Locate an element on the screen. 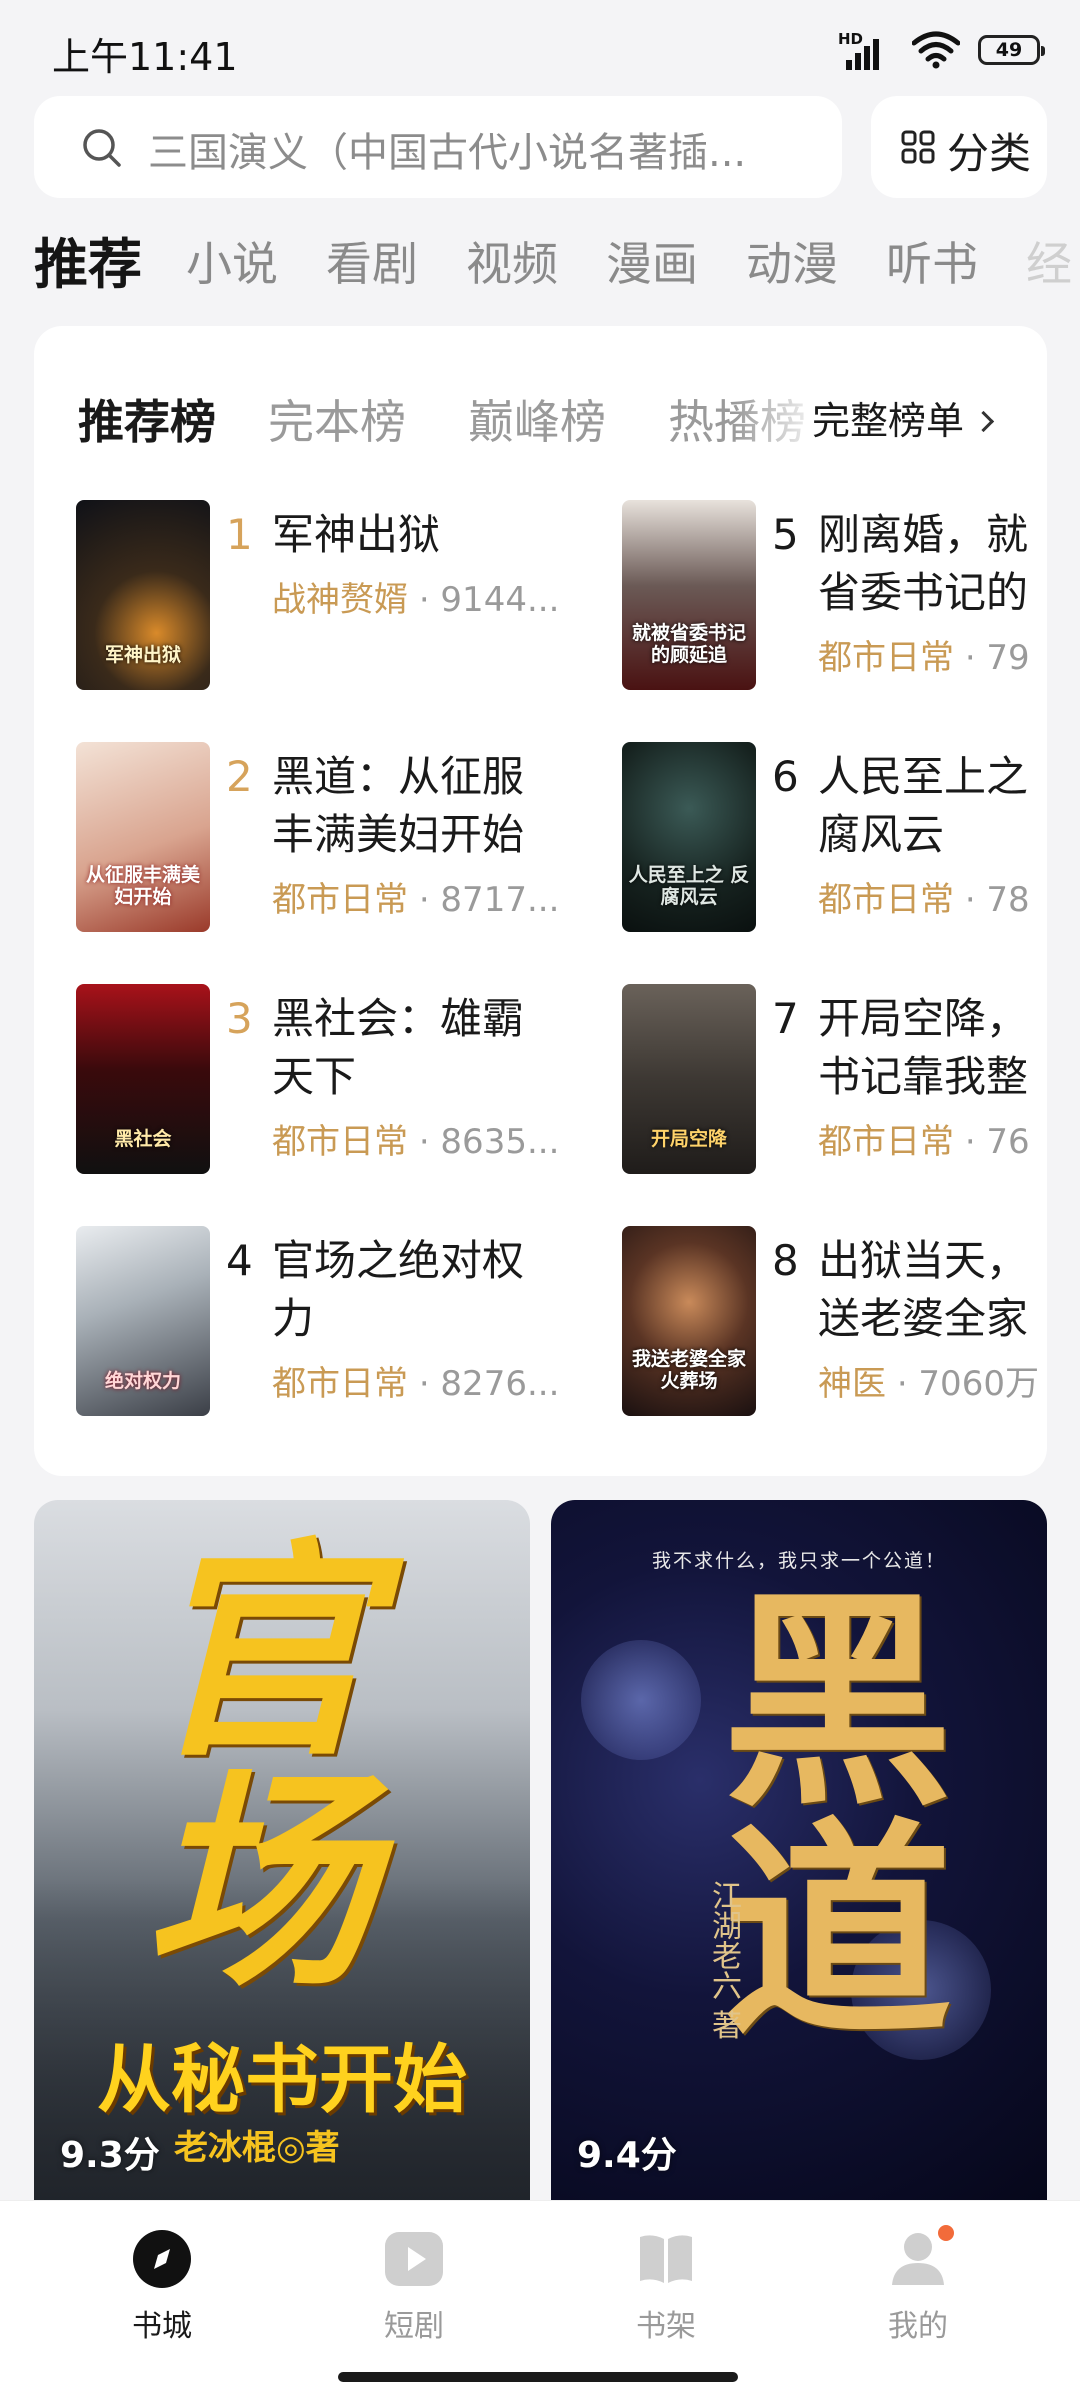 This screenshot has height=2401, width=1080. tab-comics: 漫画 is located at coordinates (652, 259).